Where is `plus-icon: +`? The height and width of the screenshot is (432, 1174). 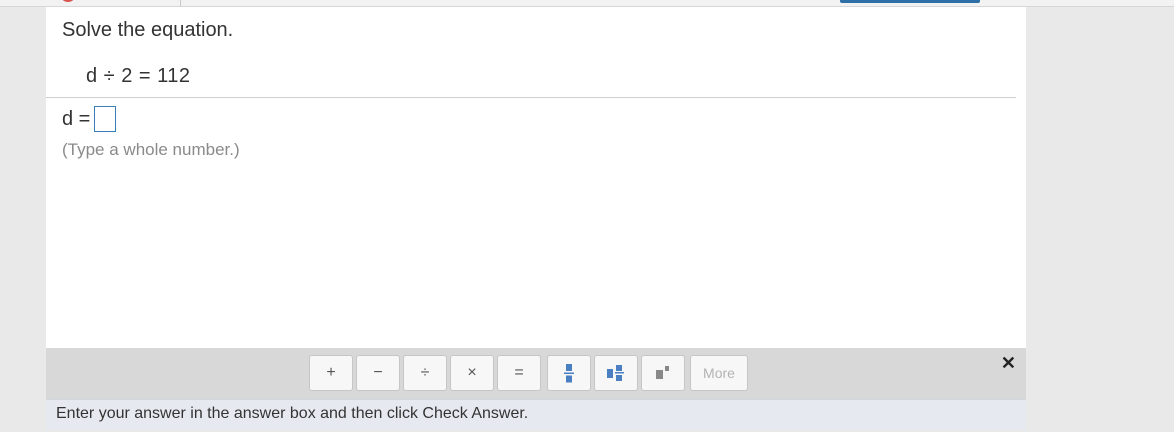
plus-icon: + is located at coordinates (331, 372).